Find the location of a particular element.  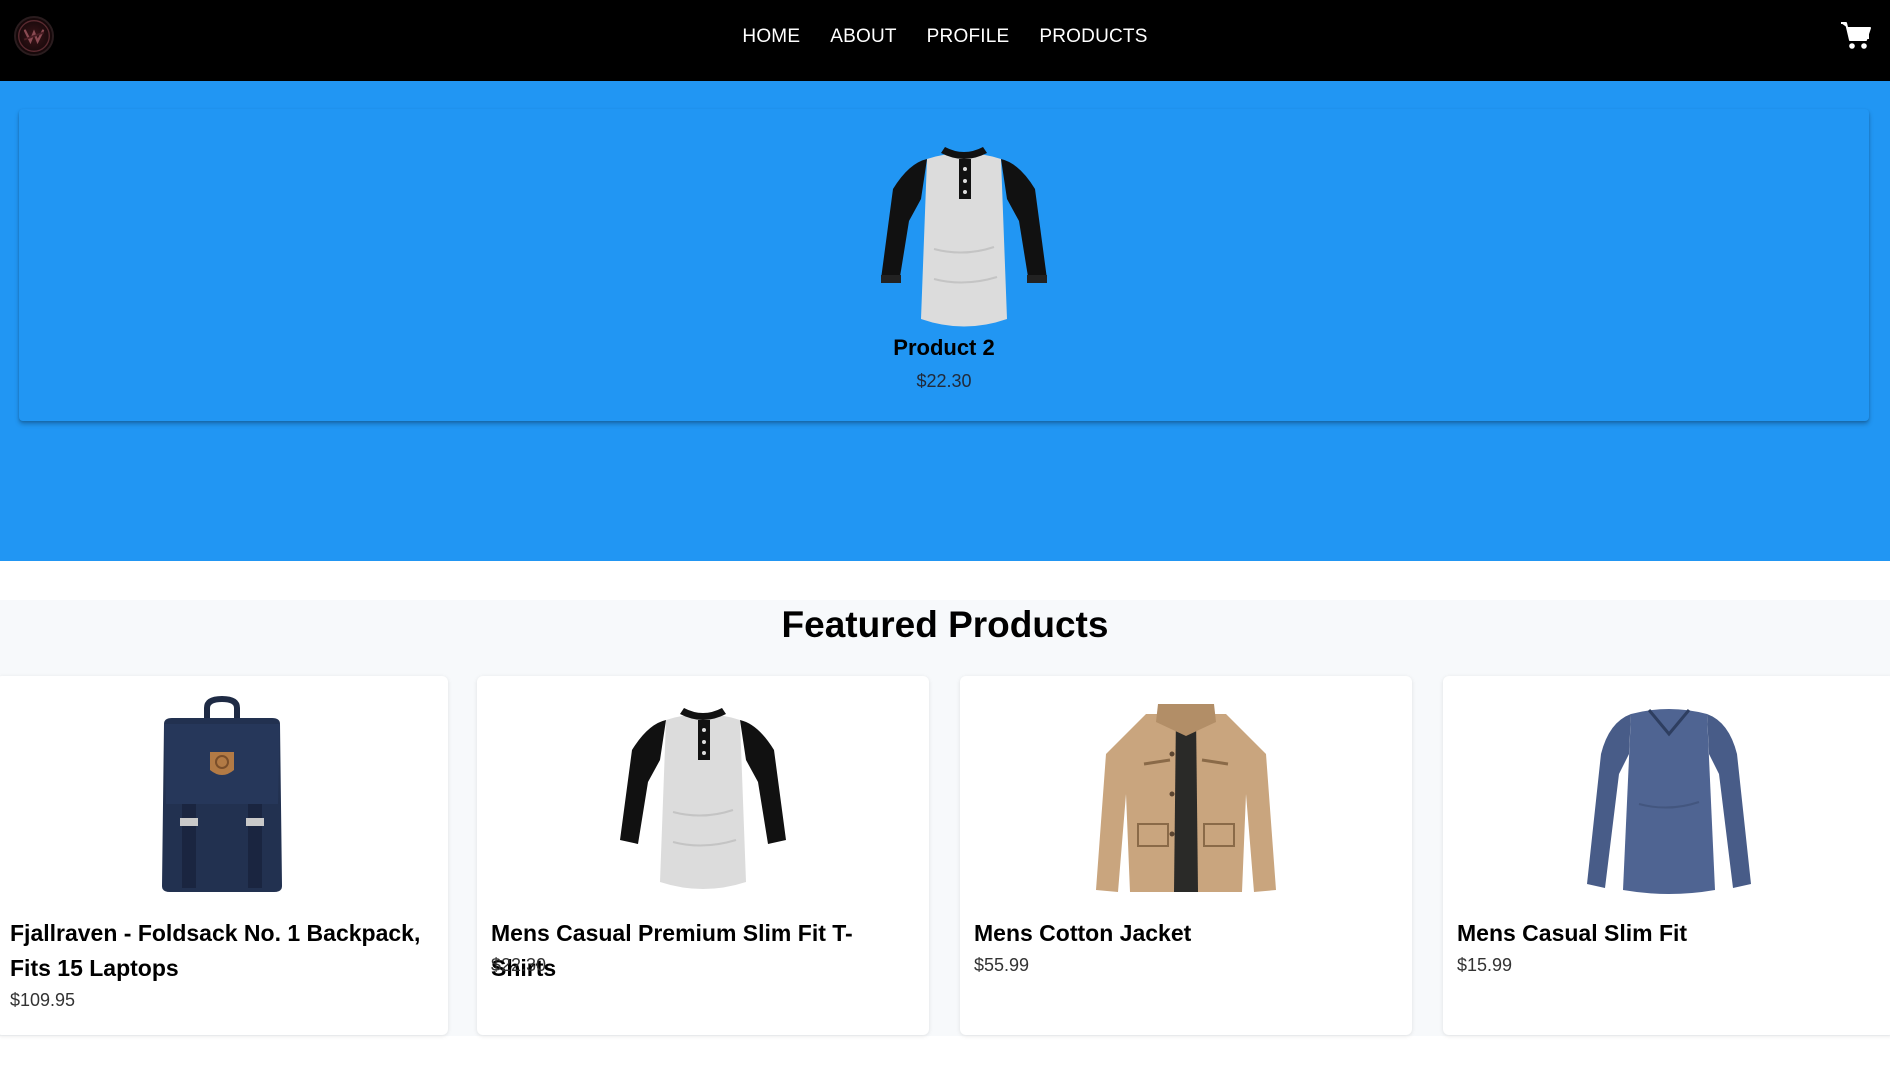

product-price: $22.30 is located at coordinates (519, 965).